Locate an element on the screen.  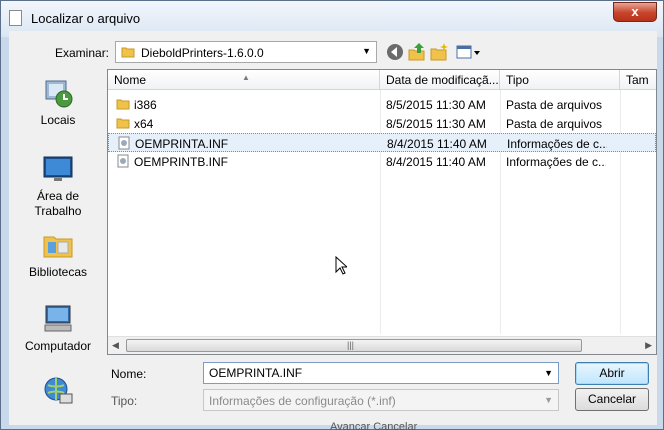
new-folder-button is located at coordinates (439, 52).